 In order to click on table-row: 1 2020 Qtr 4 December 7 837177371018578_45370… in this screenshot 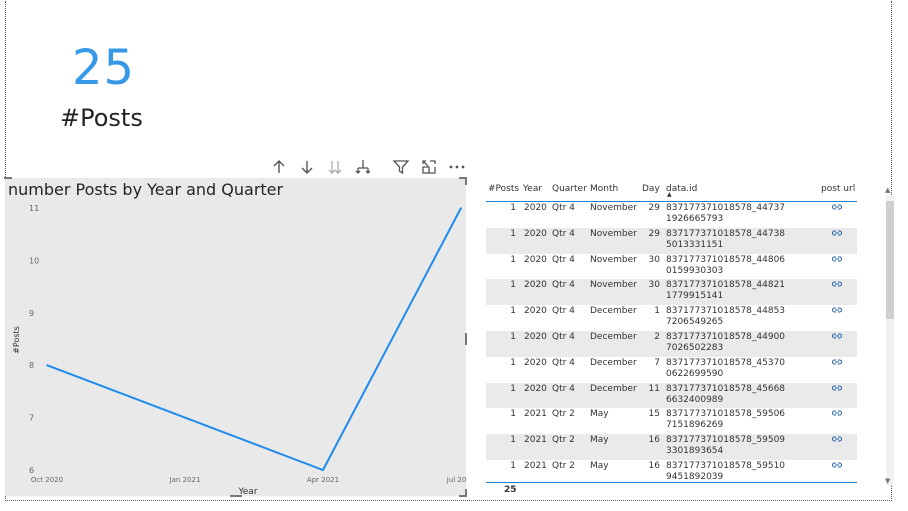, I will do `click(671, 370)`.